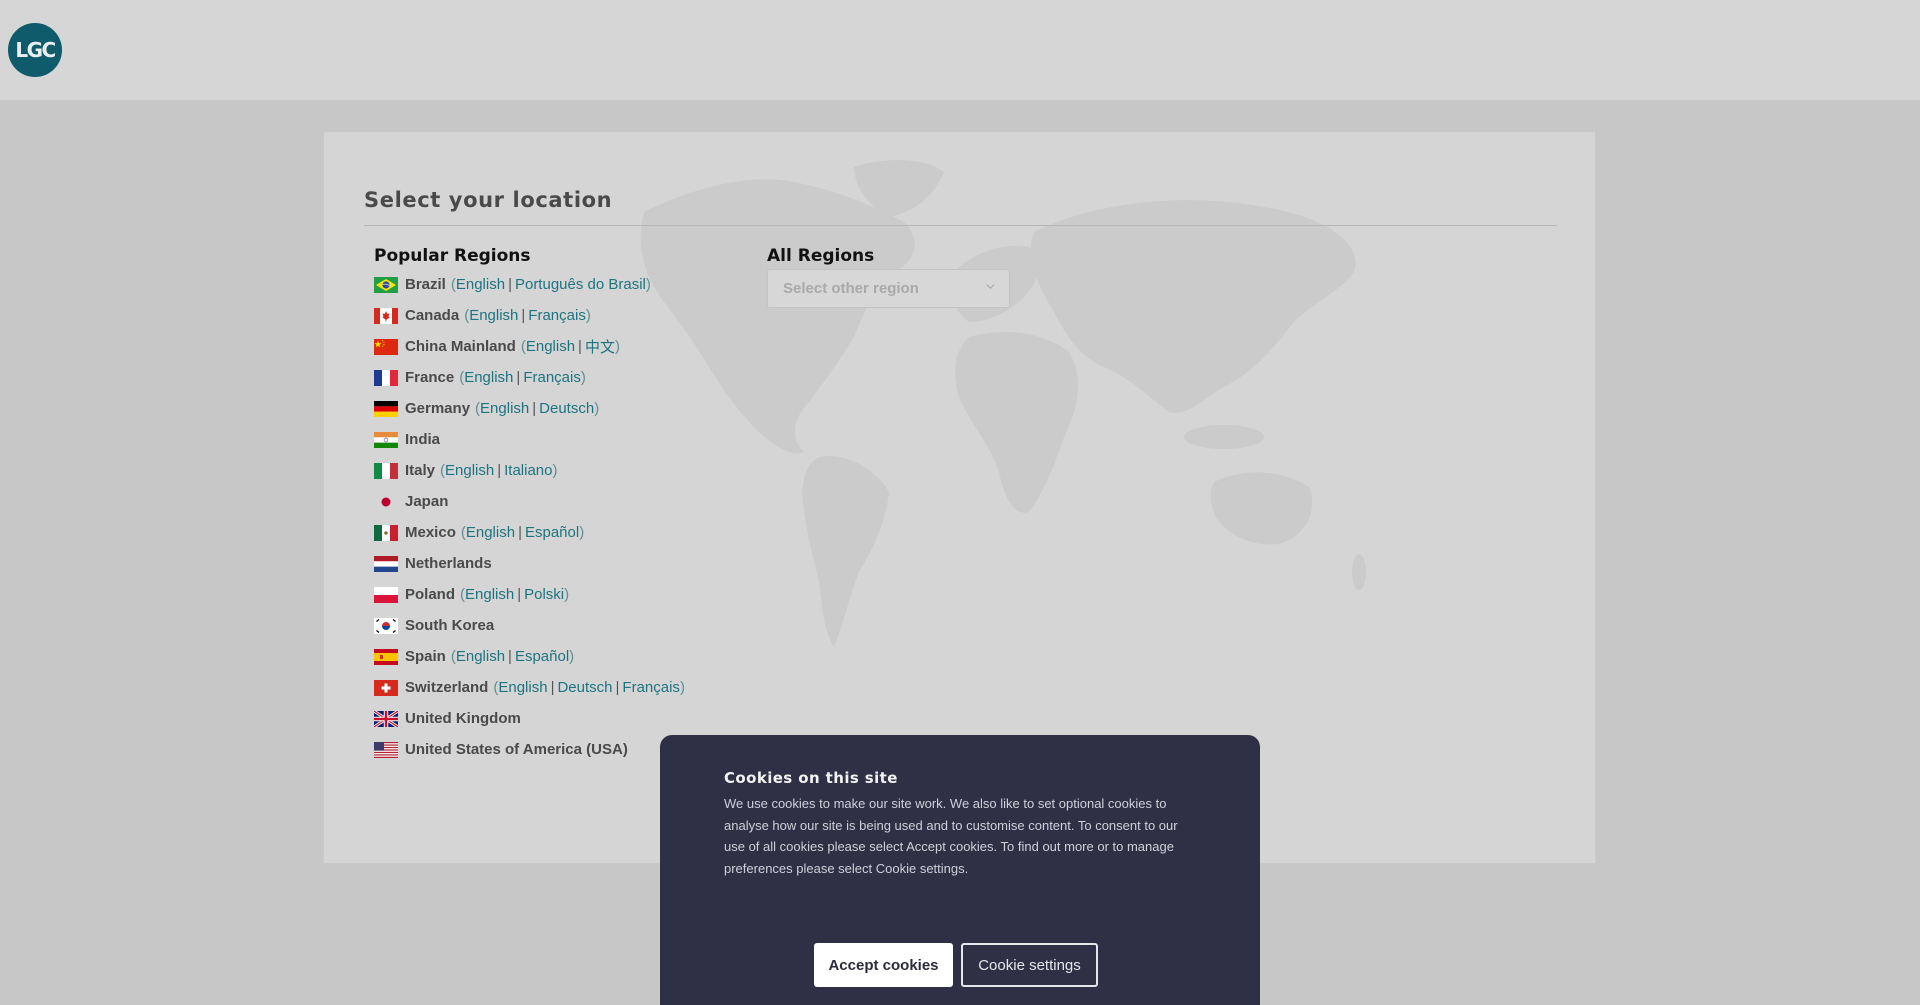 The image size is (1920, 1005). I want to click on language-link: Italiano, so click(528, 470).